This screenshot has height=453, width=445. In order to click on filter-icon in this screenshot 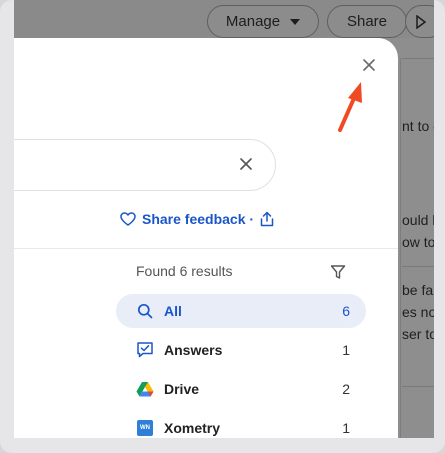, I will do `click(338, 272)`.